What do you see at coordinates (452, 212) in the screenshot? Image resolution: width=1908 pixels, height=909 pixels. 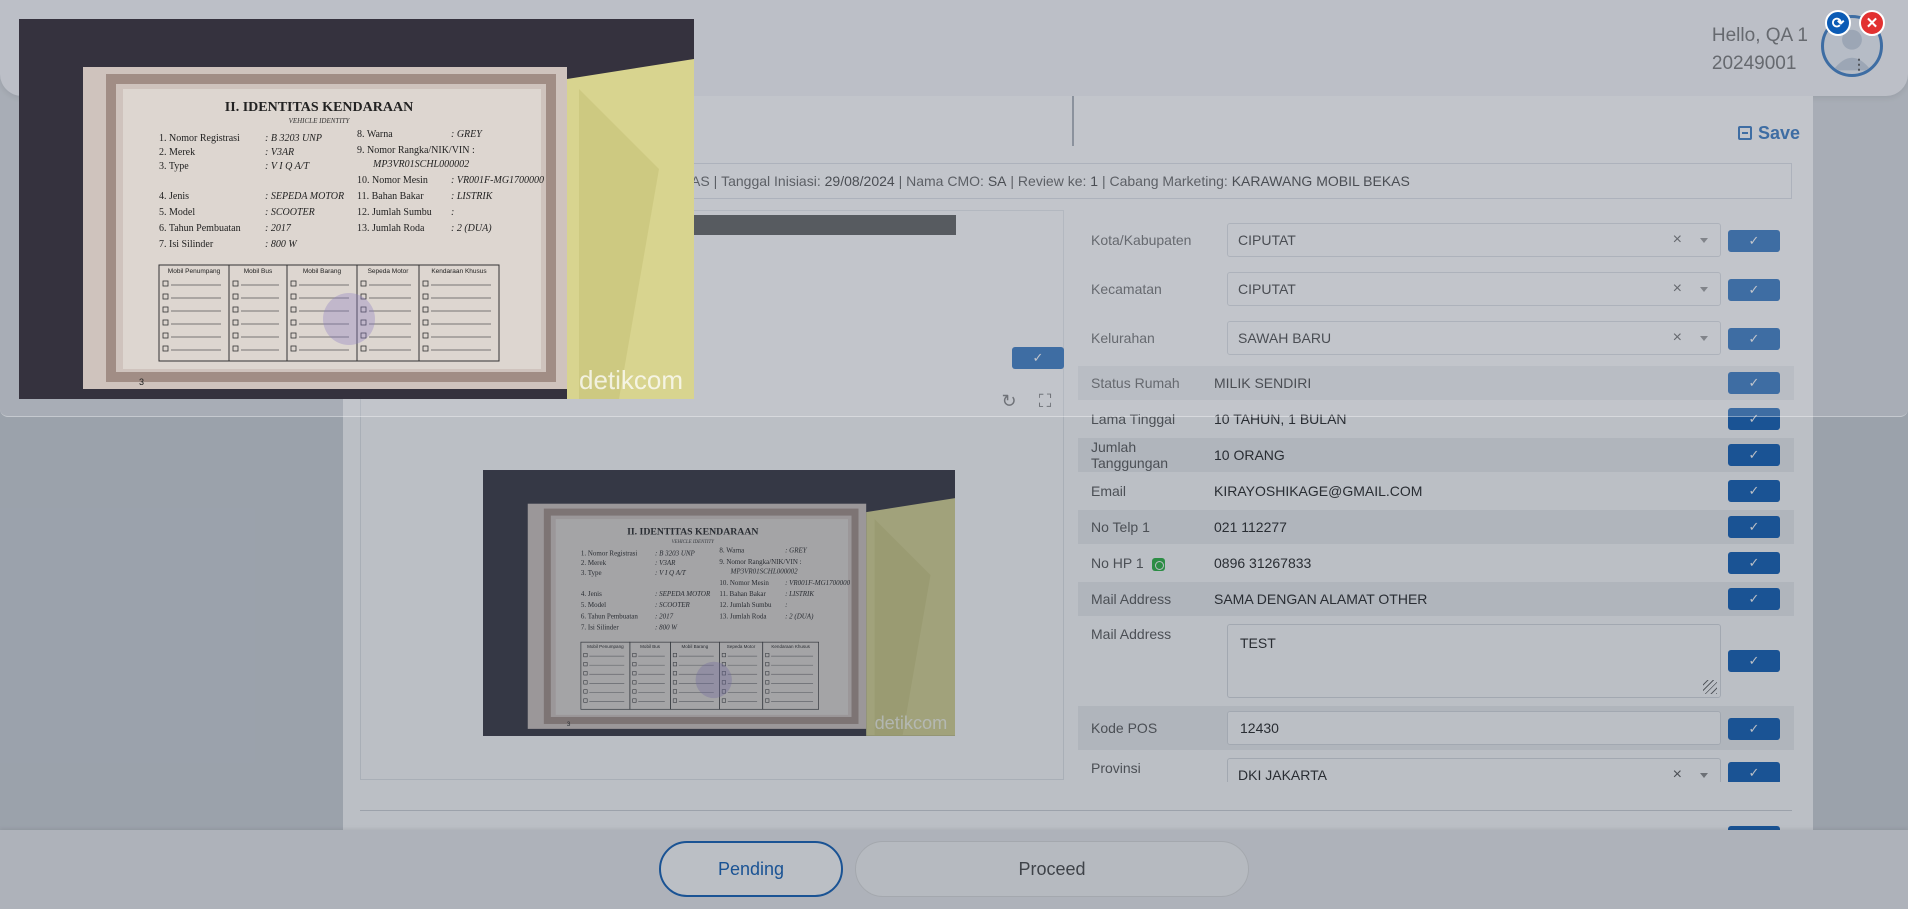 I see `document-field-value: :` at bounding box center [452, 212].